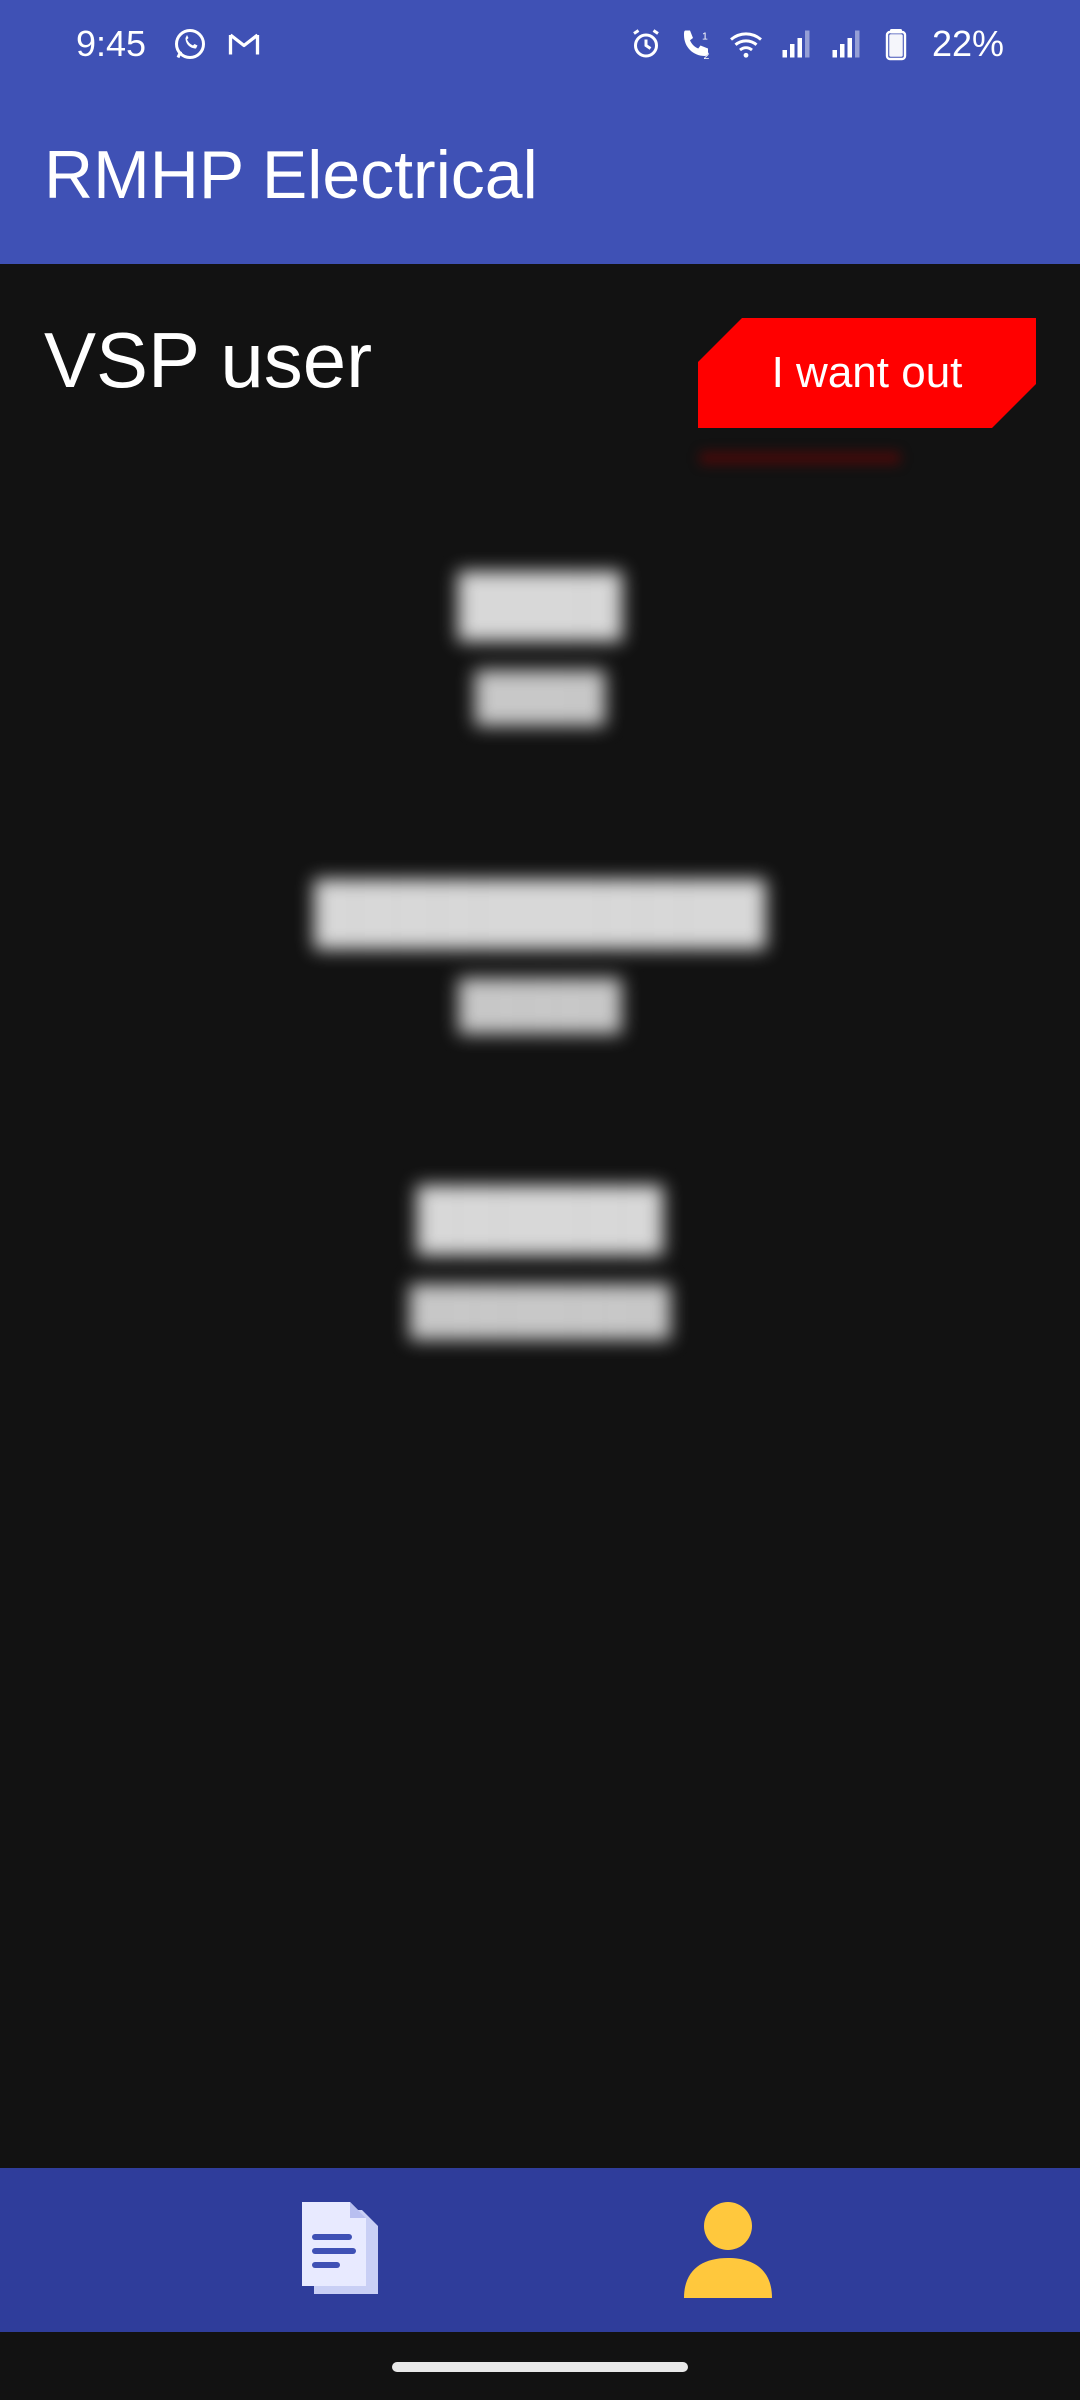 This screenshot has height=2400, width=1080. What do you see at coordinates (217, 44) in the screenshot?
I see `notification-icons` at bounding box center [217, 44].